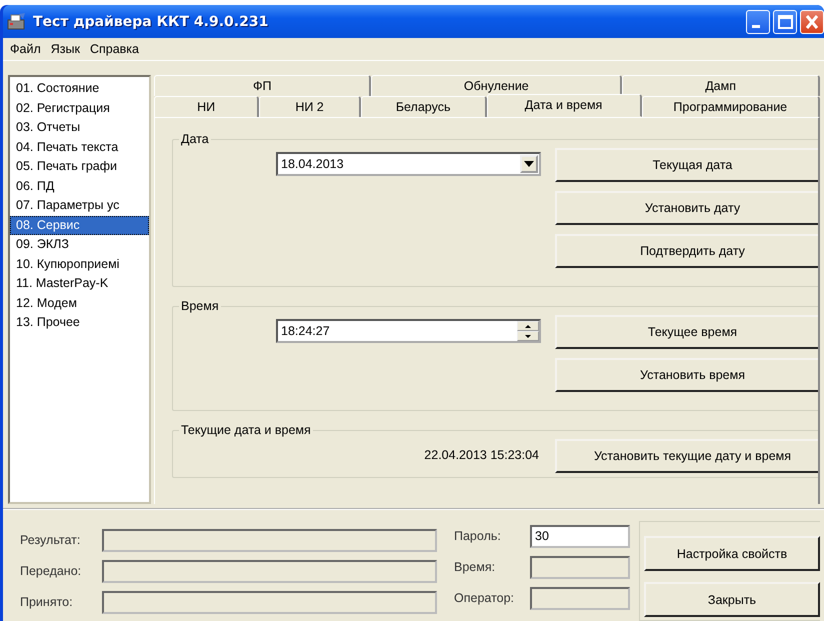  What do you see at coordinates (26, 49) in the screenshot?
I see `menu-item: Файл` at bounding box center [26, 49].